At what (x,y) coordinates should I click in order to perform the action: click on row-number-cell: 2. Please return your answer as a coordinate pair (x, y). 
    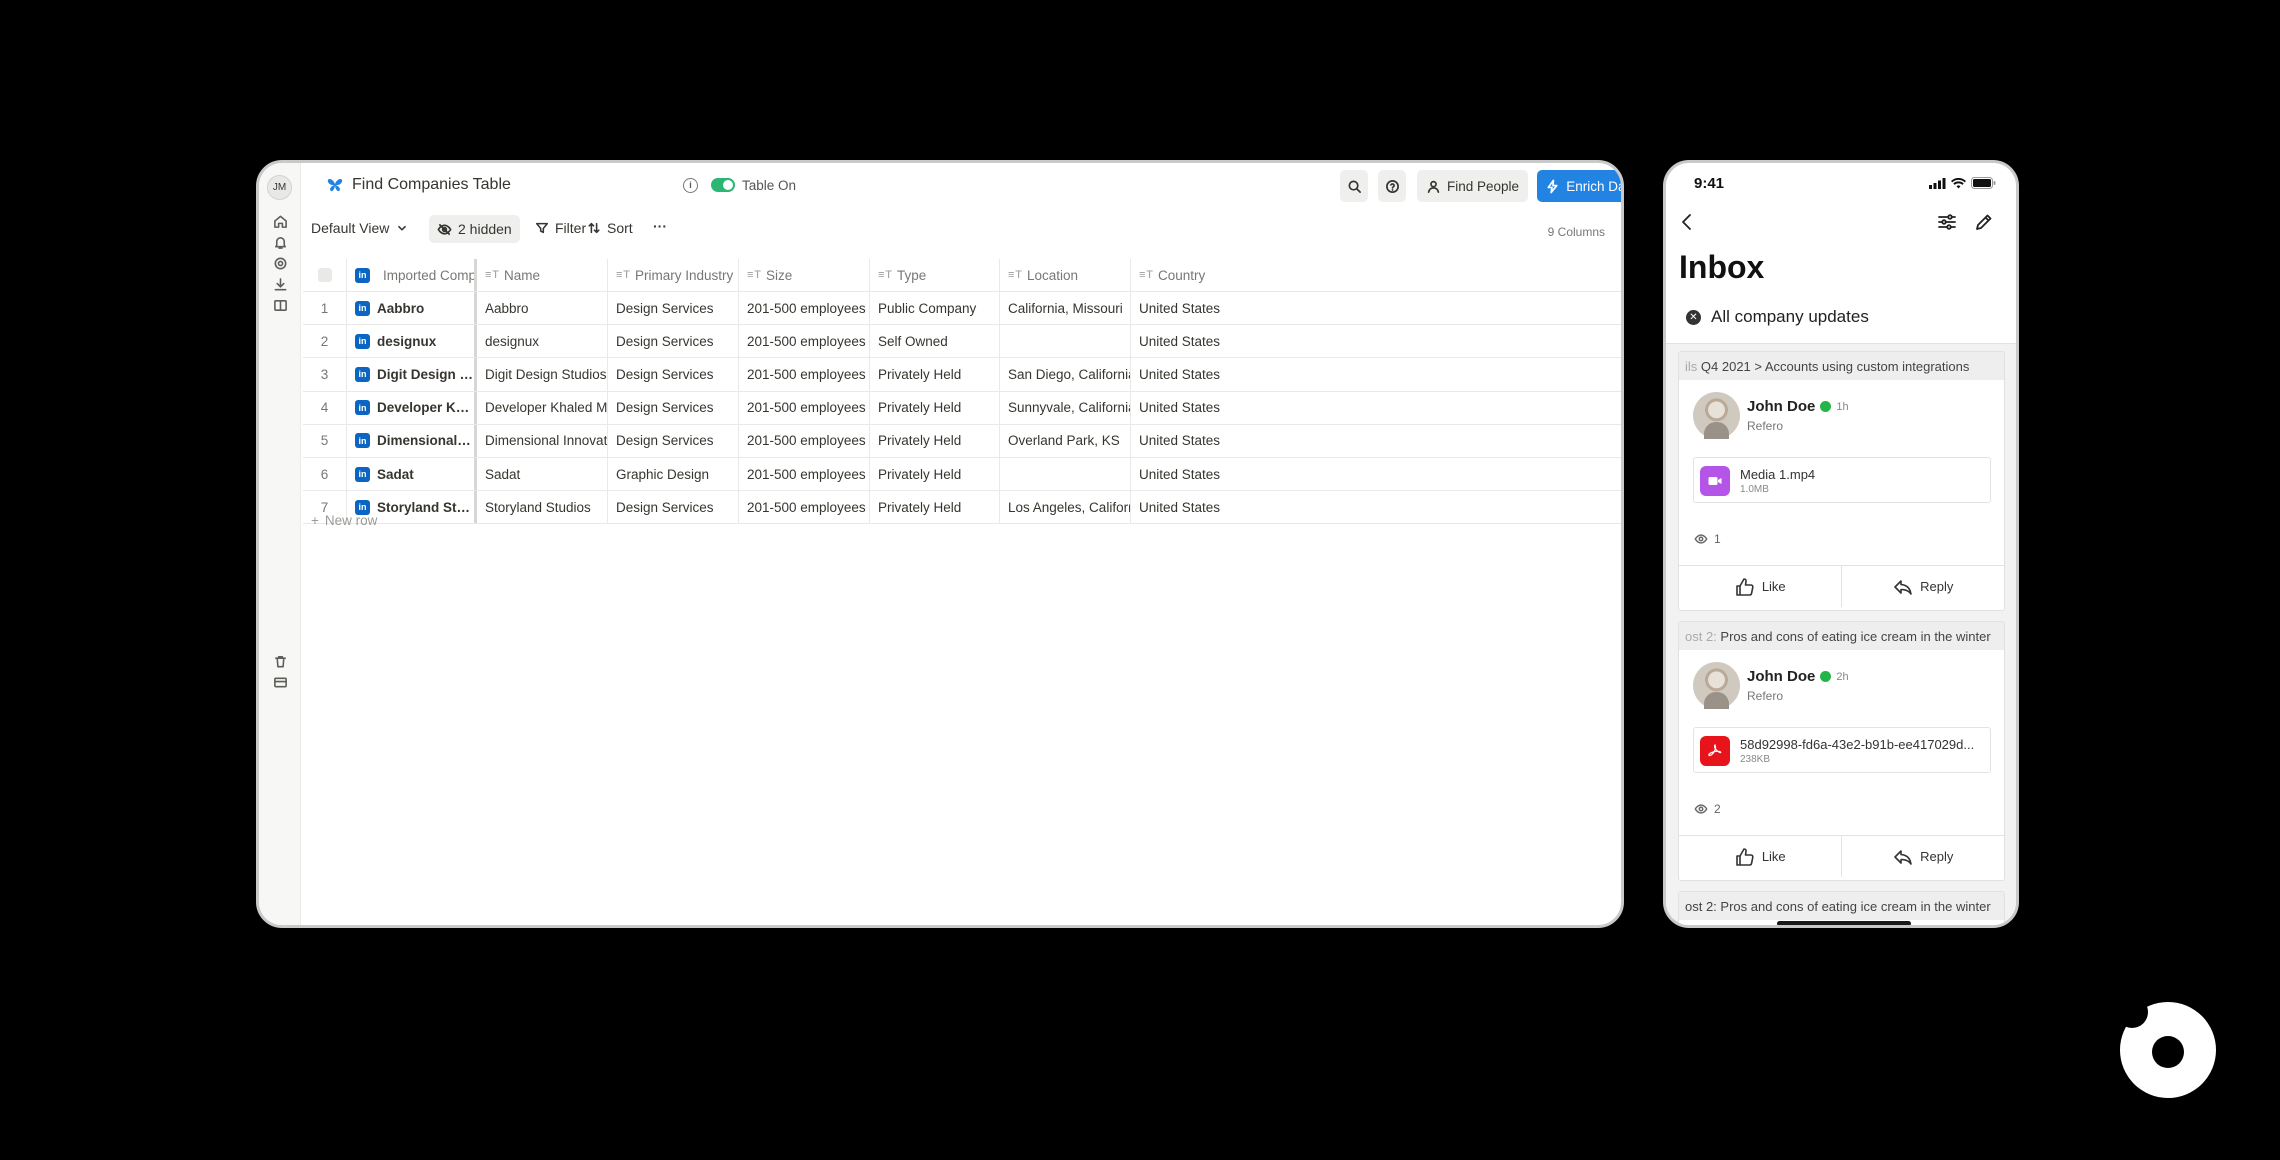
    Looking at the image, I should click on (325, 341).